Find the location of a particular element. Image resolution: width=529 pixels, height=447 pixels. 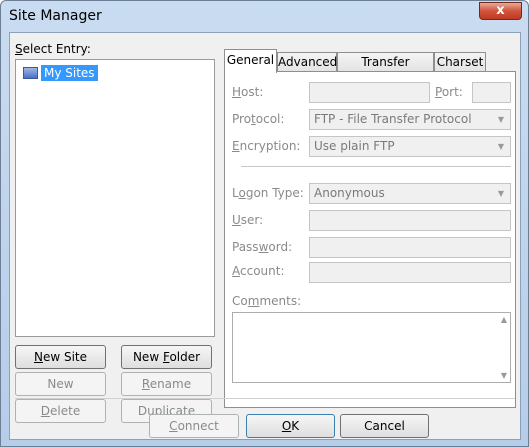

host-label: Host: is located at coordinates (248, 92).